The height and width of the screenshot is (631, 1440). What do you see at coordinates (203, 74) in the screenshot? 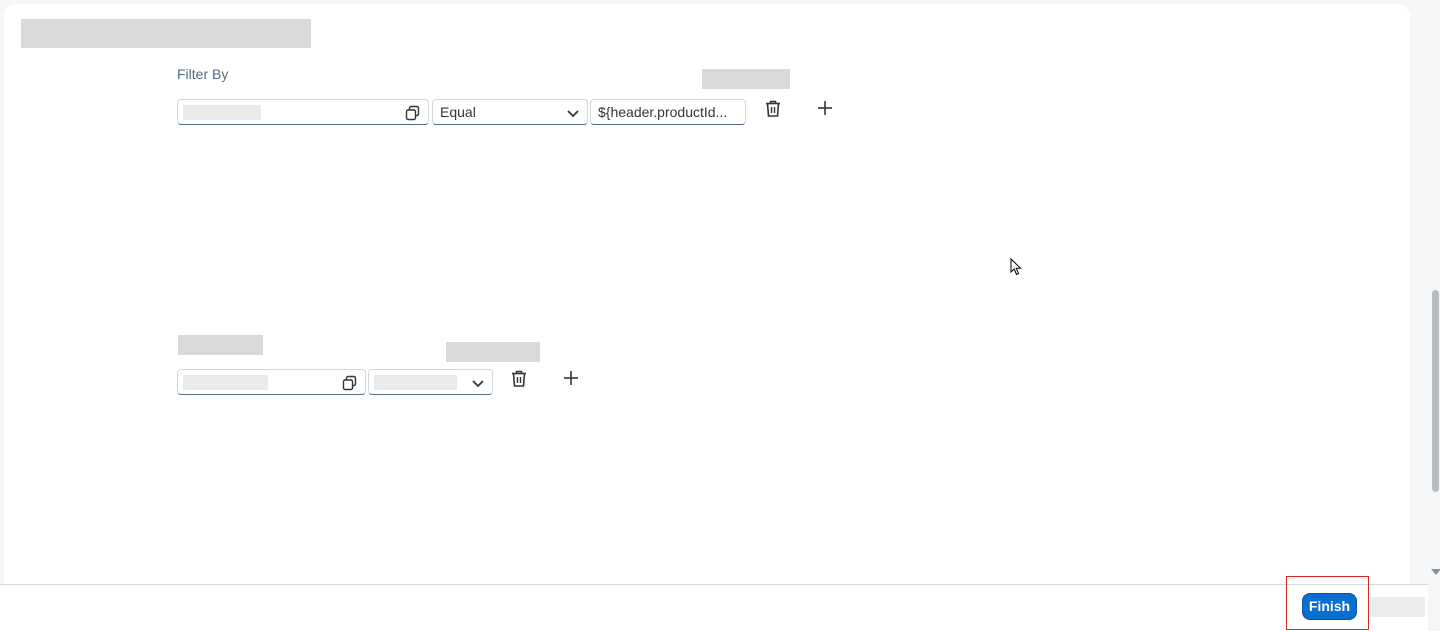
I see `filter-by-label: Filter By` at bounding box center [203, 74].